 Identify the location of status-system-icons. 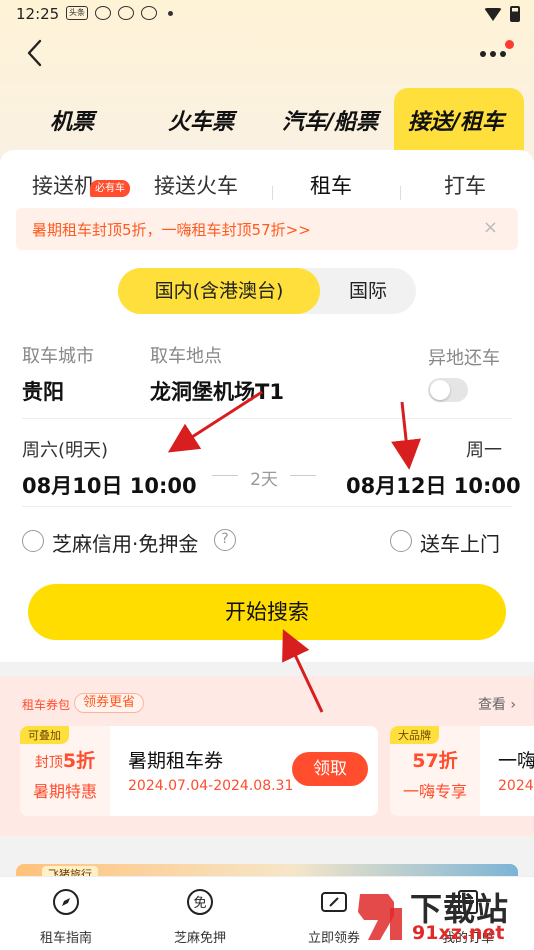
(502, 14).